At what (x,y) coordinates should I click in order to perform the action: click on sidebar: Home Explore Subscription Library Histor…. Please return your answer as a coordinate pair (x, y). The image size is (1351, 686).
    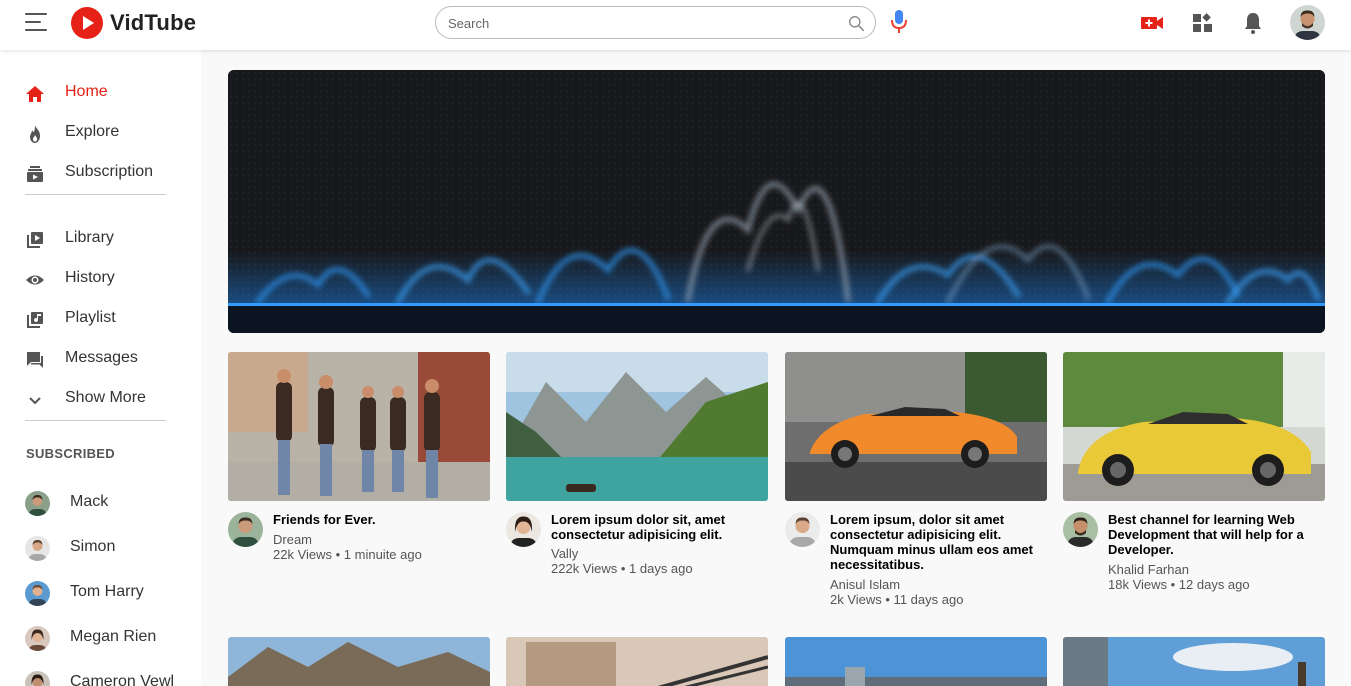
    Looking at the image, I should click on (100, 368).